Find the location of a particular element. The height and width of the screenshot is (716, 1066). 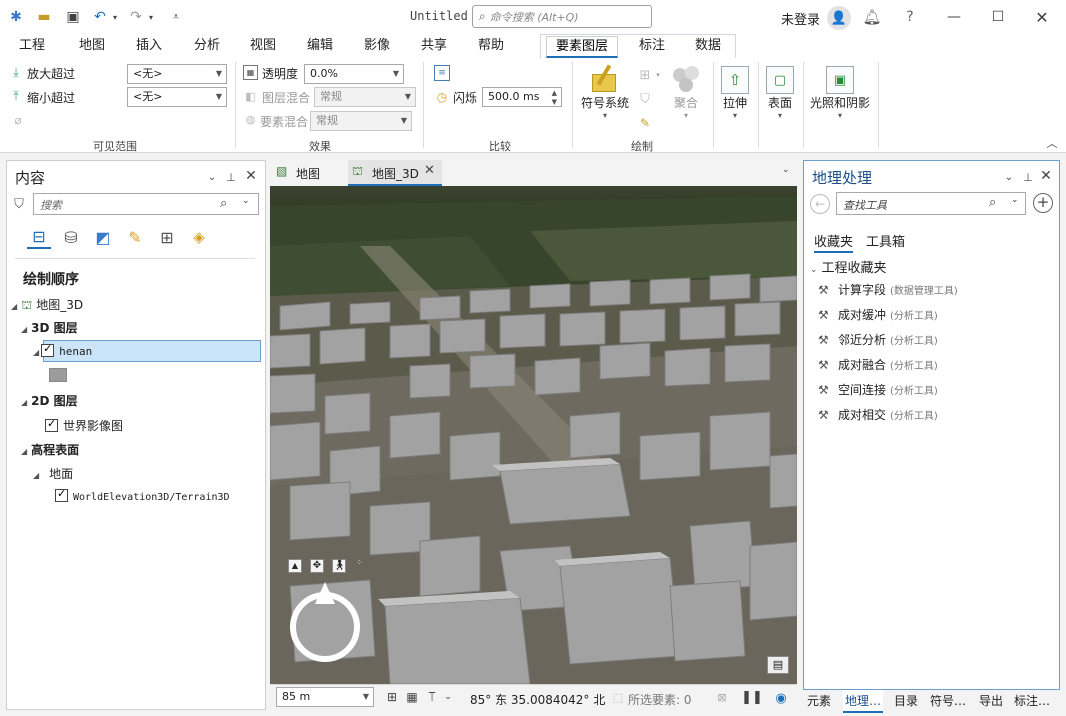

close-tab-icon: ✕ is located at coordinates (429, 170).